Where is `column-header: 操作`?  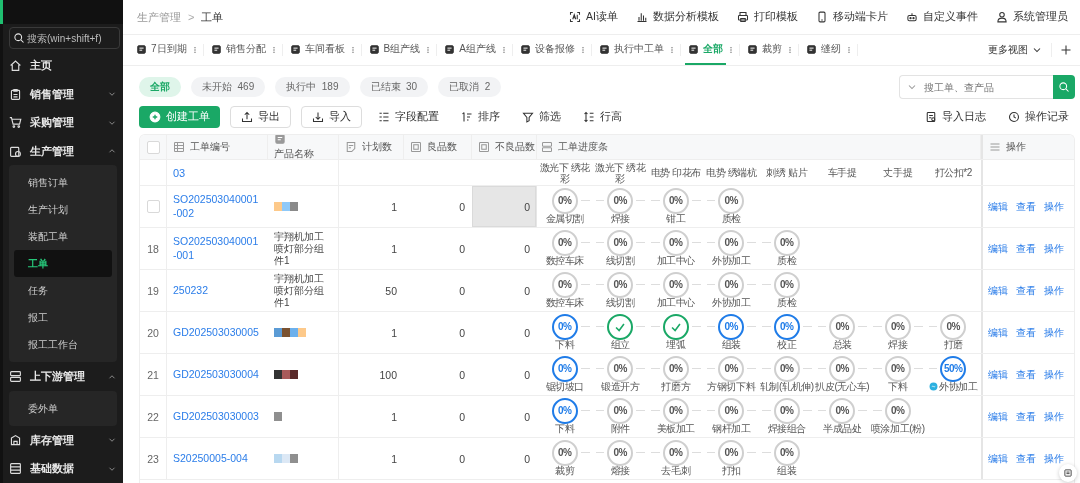 column-header: 操作 is located at coordinates (1027, 147).